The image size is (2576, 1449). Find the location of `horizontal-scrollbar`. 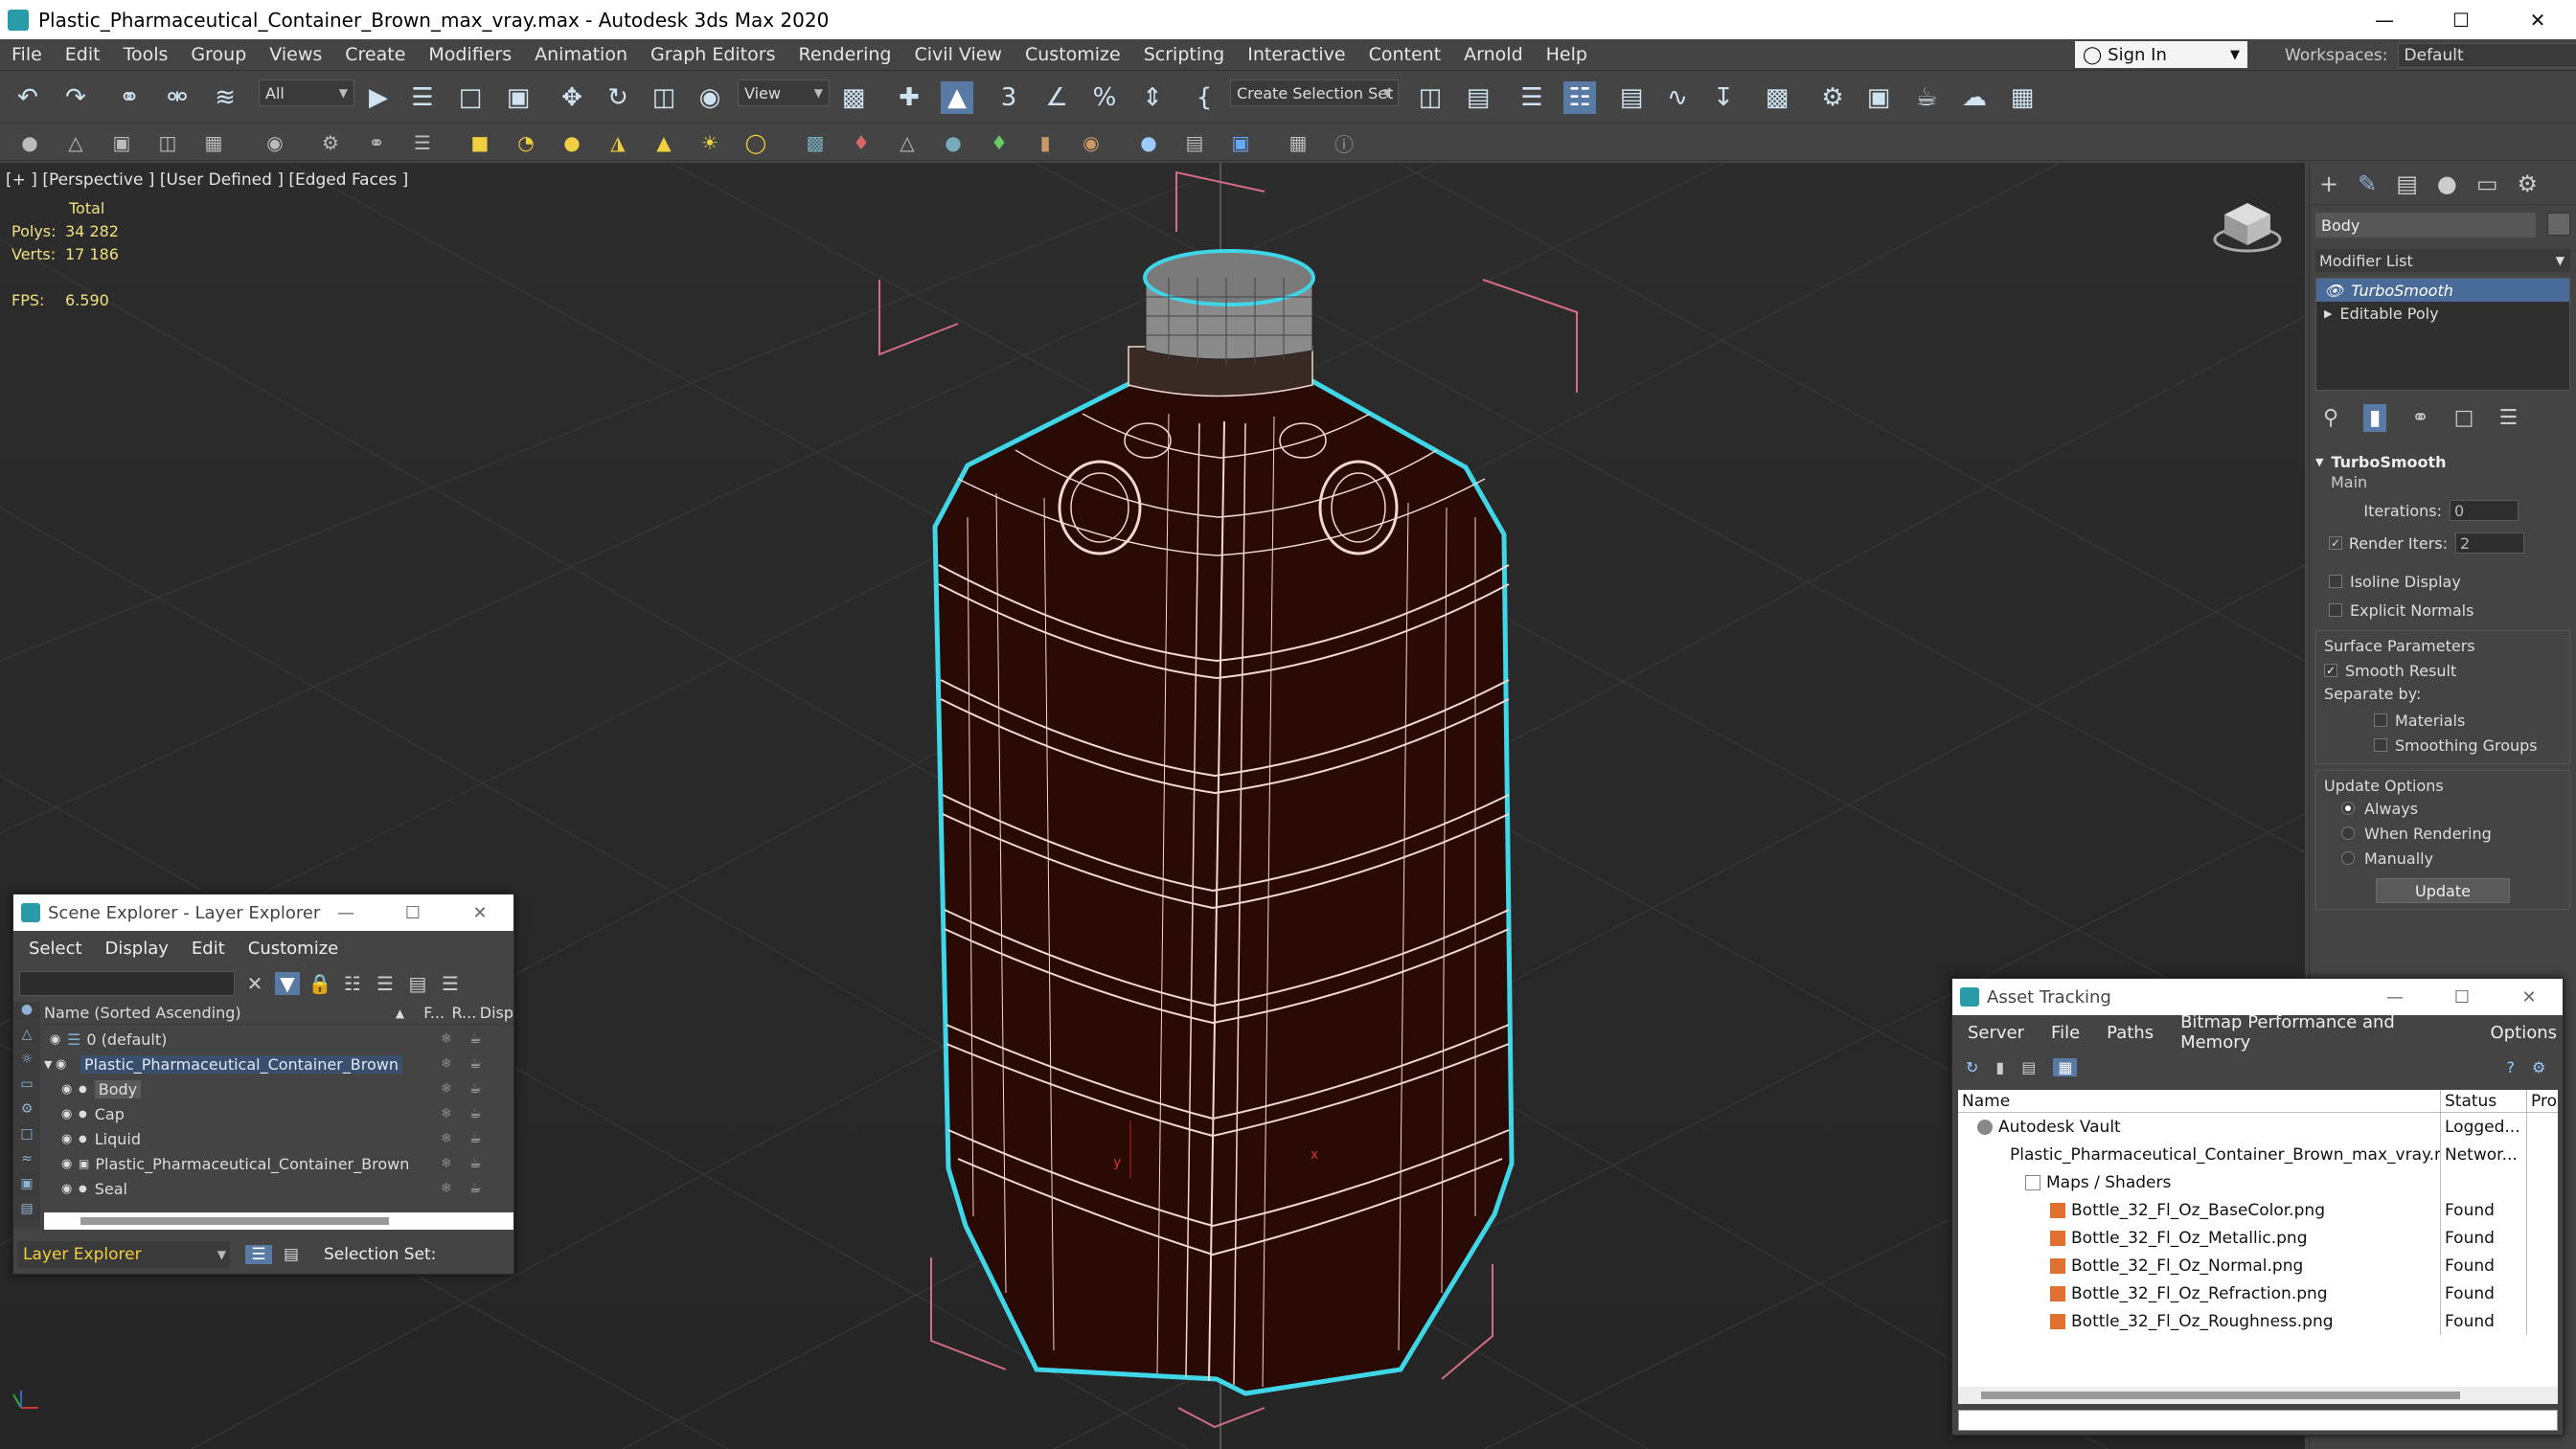

horizontal-scrollbar is located at coordinates (2258, 1395).